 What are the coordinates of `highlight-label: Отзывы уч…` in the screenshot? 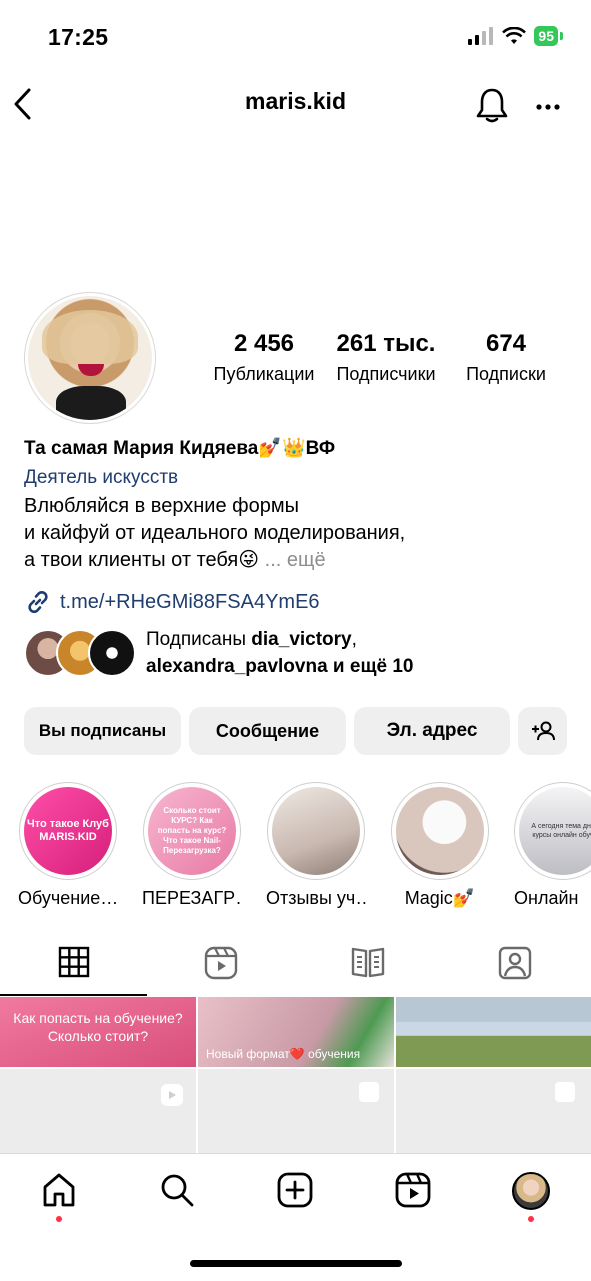 It's located at (316, 898).